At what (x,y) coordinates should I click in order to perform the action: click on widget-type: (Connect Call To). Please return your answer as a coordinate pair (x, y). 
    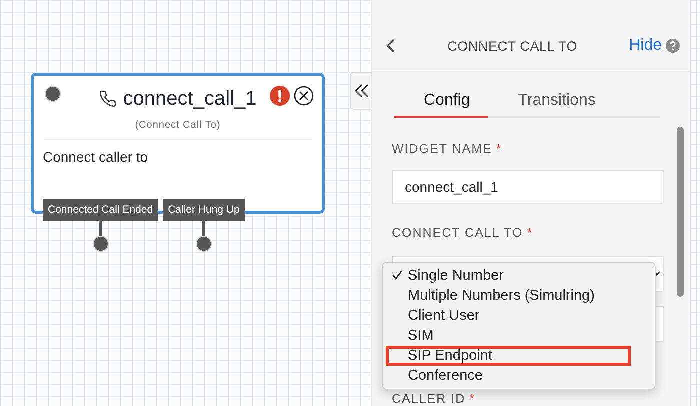
    Looking at the image, I should click on (178, 130).